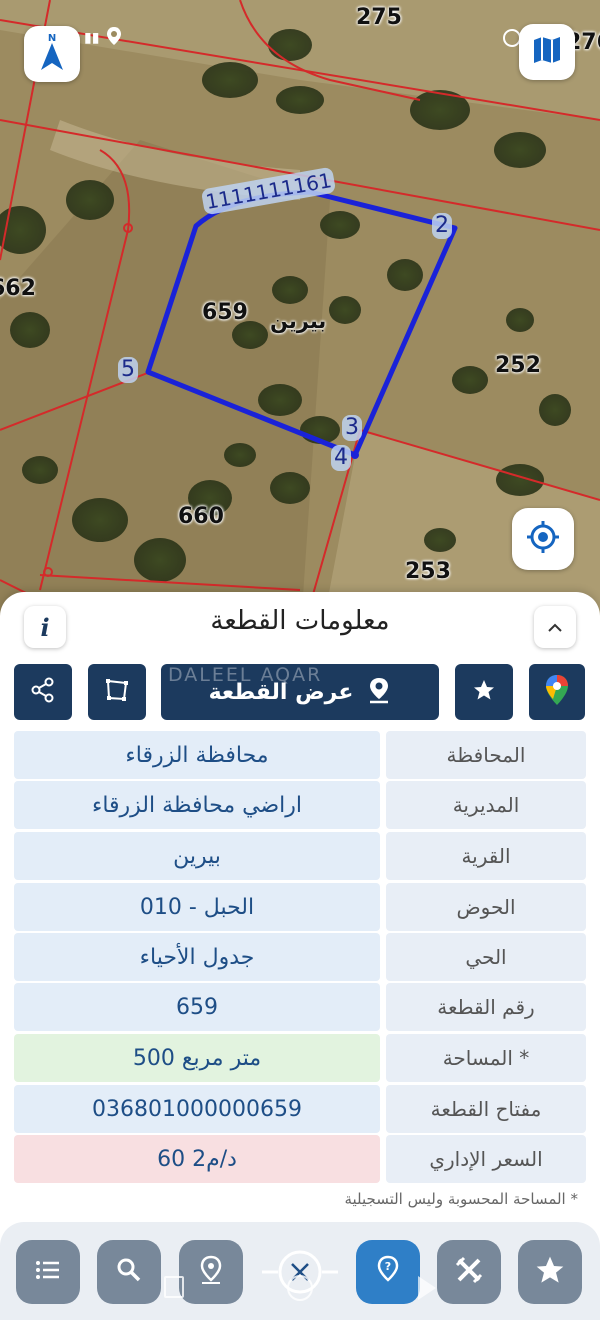 The width and height of the screenshot is (600, 1320). I want to click on info-value: الحبل - 010, so click(197, 907).